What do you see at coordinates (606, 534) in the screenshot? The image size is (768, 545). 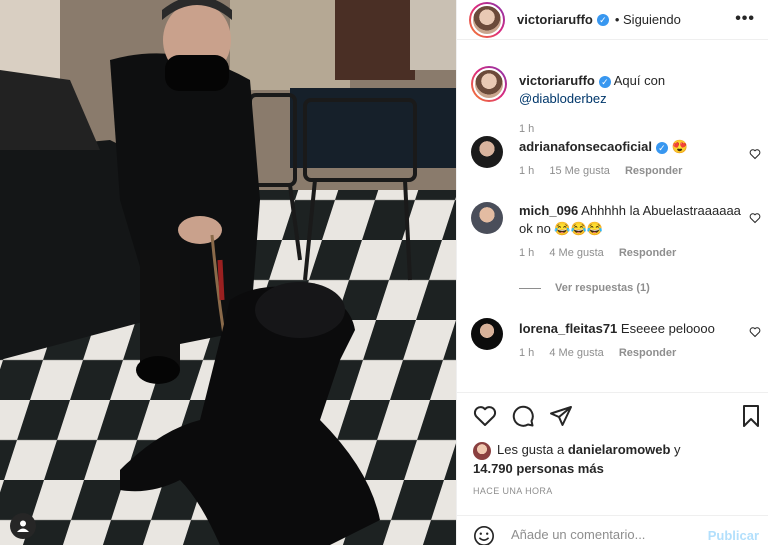 I see `comment-input` at bounding box center [606, 534].